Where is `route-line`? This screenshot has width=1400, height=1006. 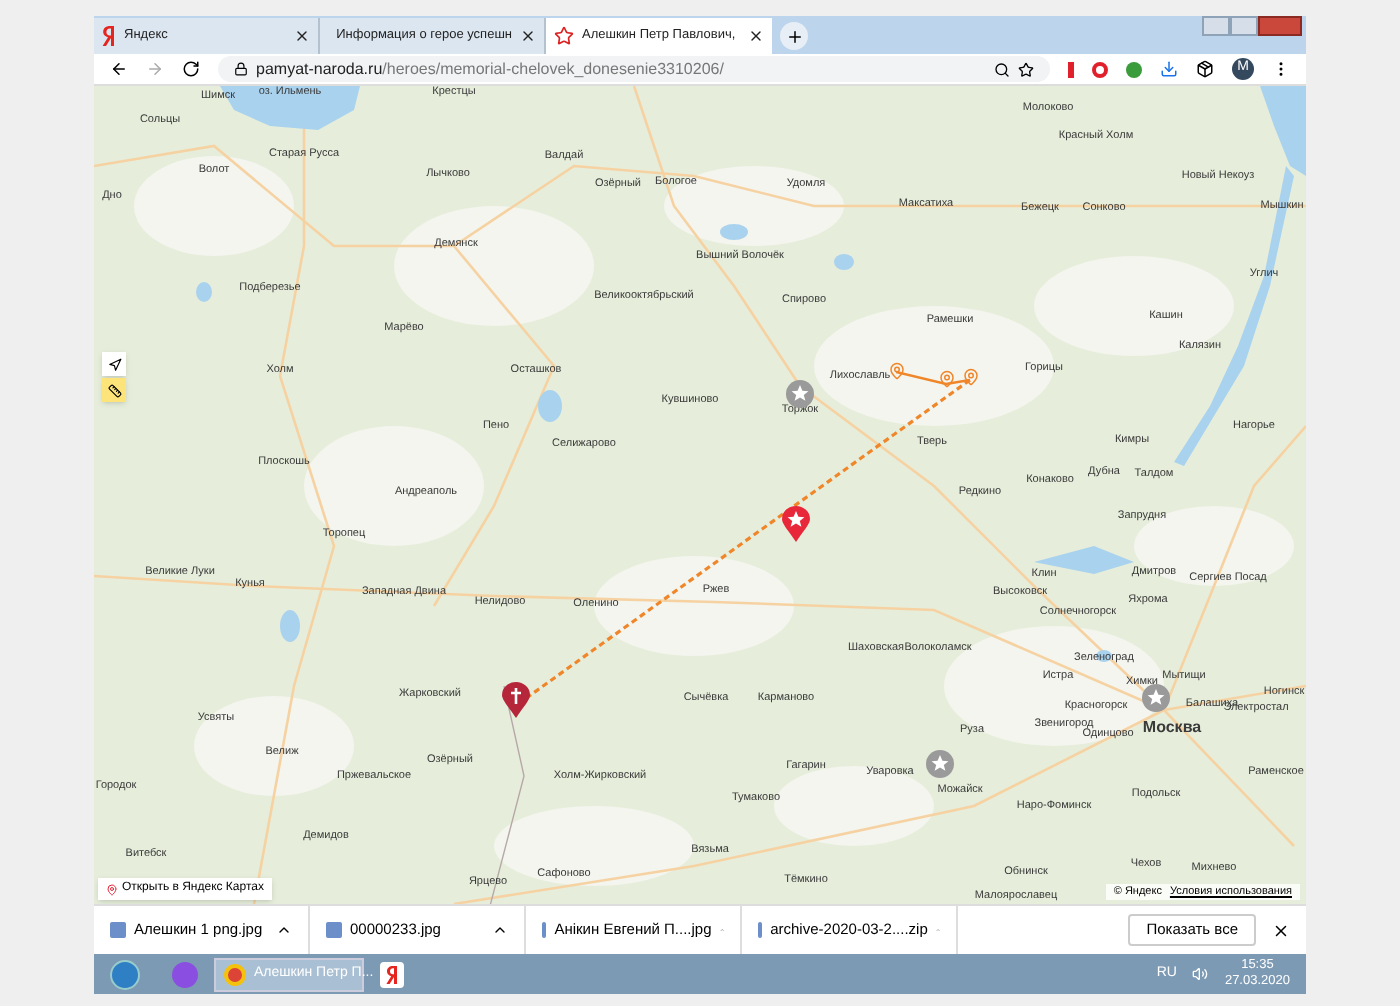 route-line is located at coordinates (934, 378).